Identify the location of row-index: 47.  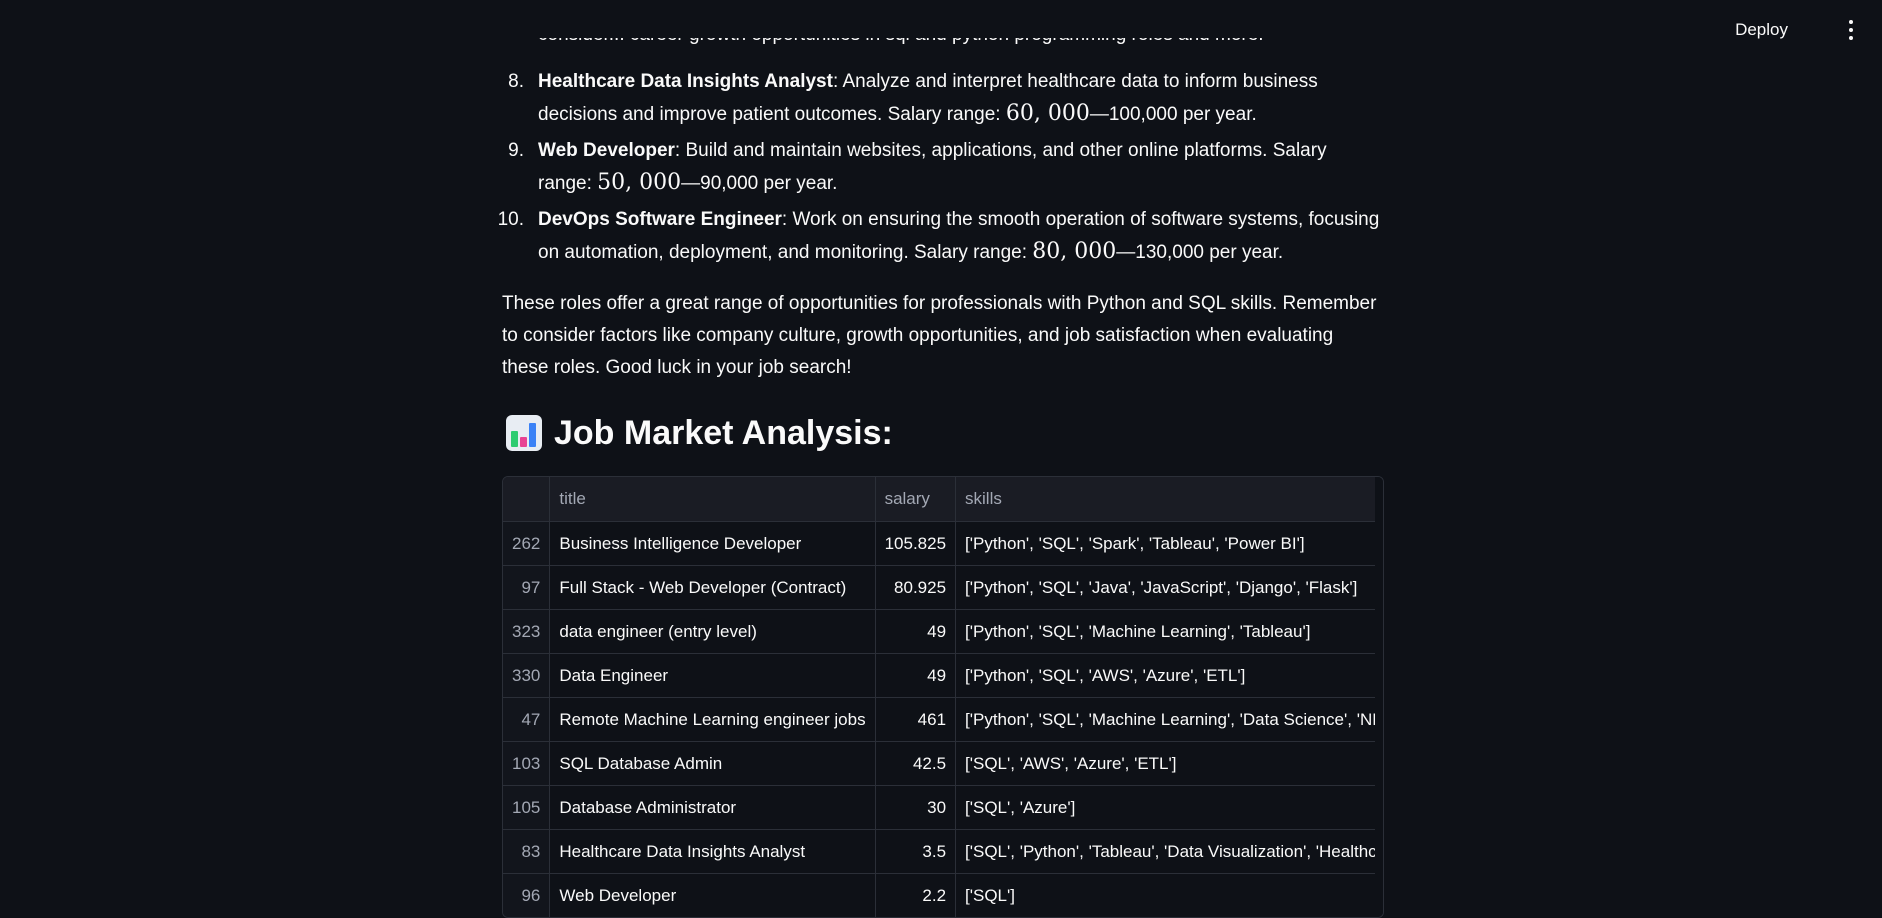
(527, 719).